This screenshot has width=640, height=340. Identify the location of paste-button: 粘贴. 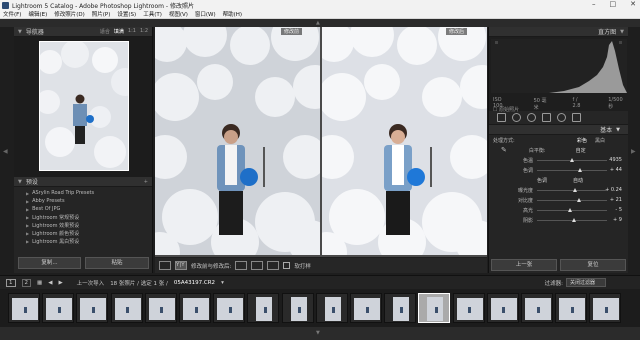
(117, 263).